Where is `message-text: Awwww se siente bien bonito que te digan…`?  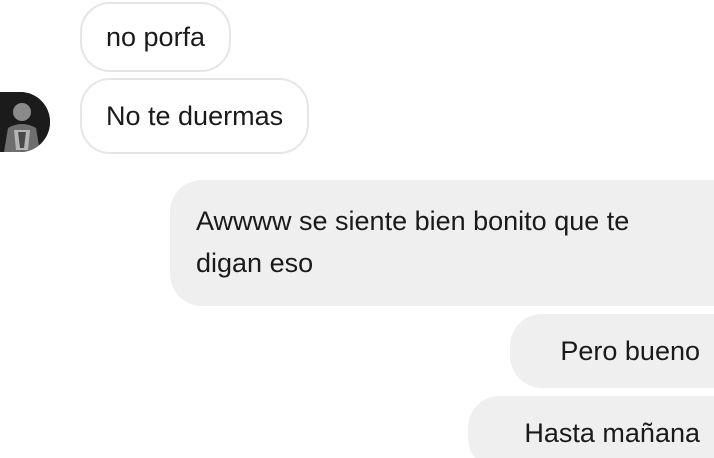 message-text: Awwww se siente bien bonito que te digan… is located at coordinates (413, 242).